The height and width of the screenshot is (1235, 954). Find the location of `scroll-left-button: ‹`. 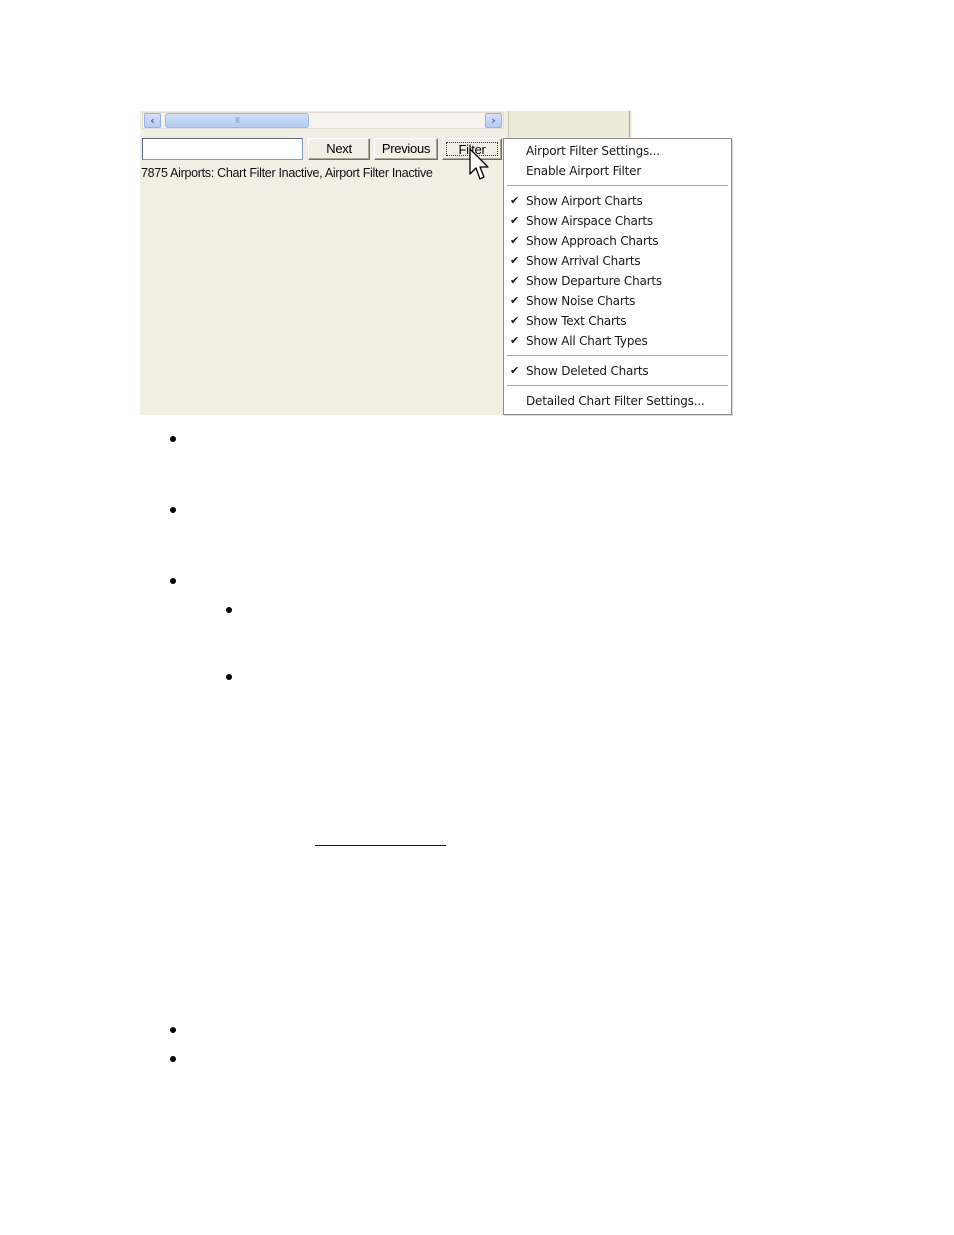

scroll-left-button: ‹ is located at coordinates (152, 120).